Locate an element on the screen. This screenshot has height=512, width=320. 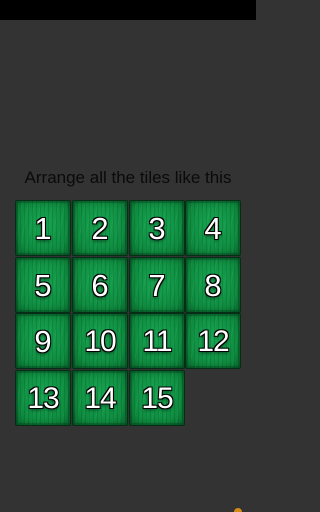
tile-11: 11 is located at coordinates (157, 341).